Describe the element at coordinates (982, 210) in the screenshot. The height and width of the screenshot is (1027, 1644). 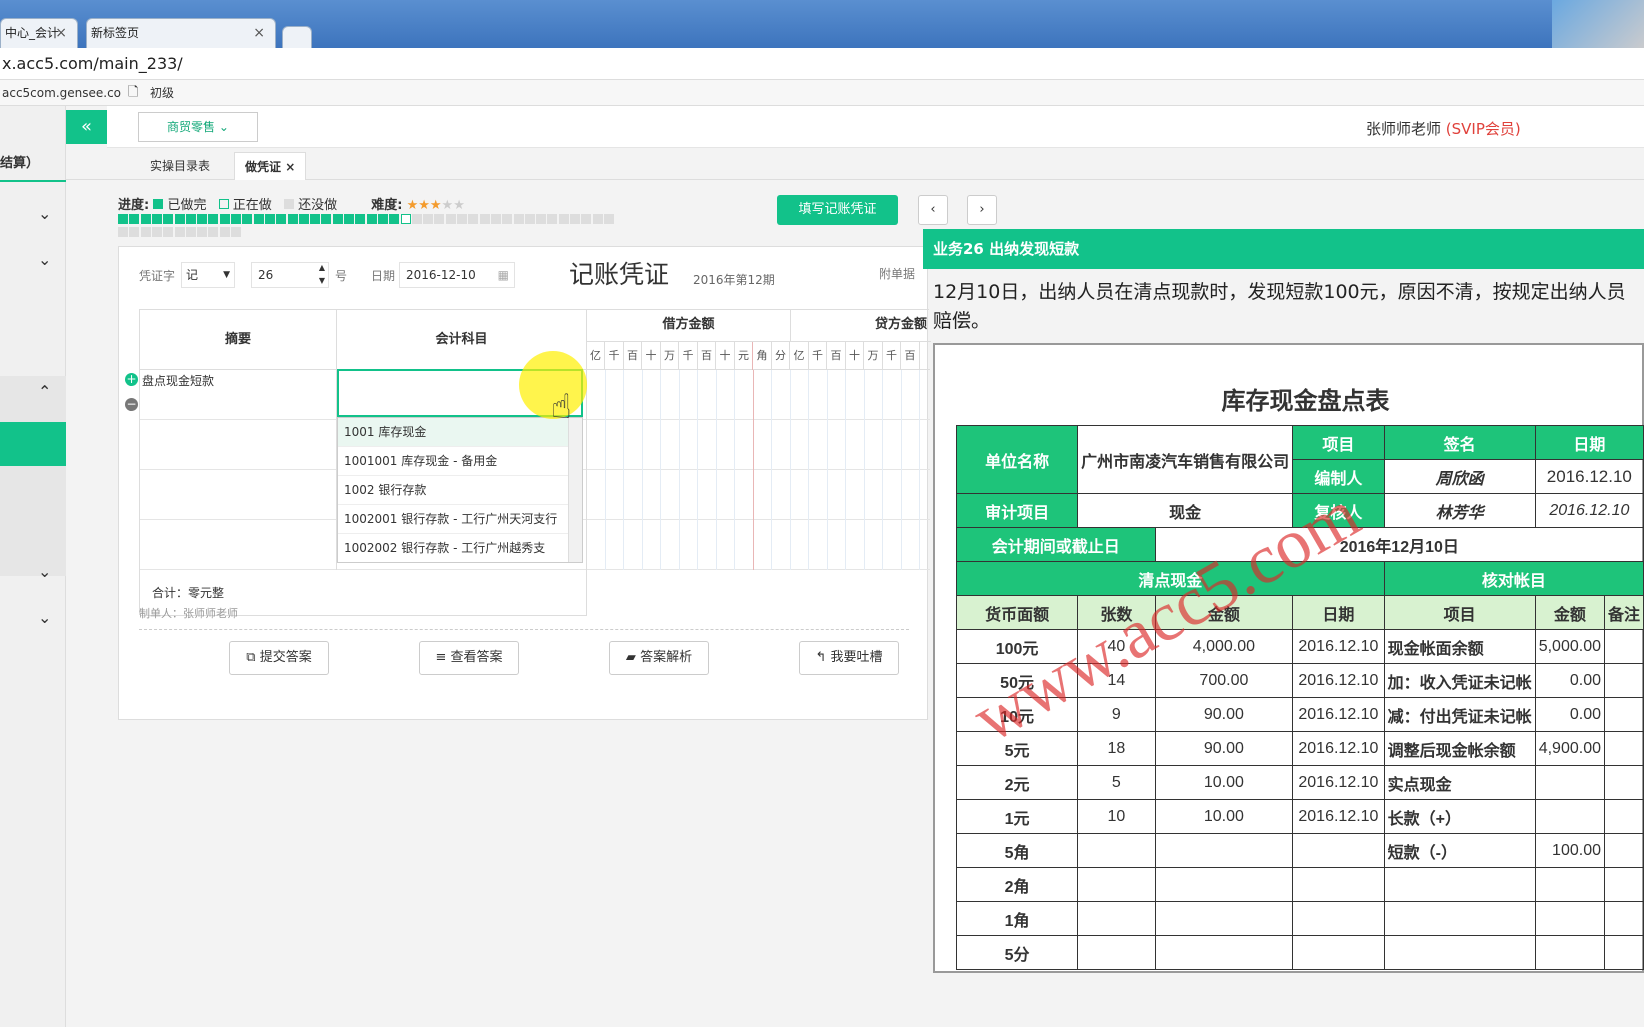
I see `next-button: ›` at that location.